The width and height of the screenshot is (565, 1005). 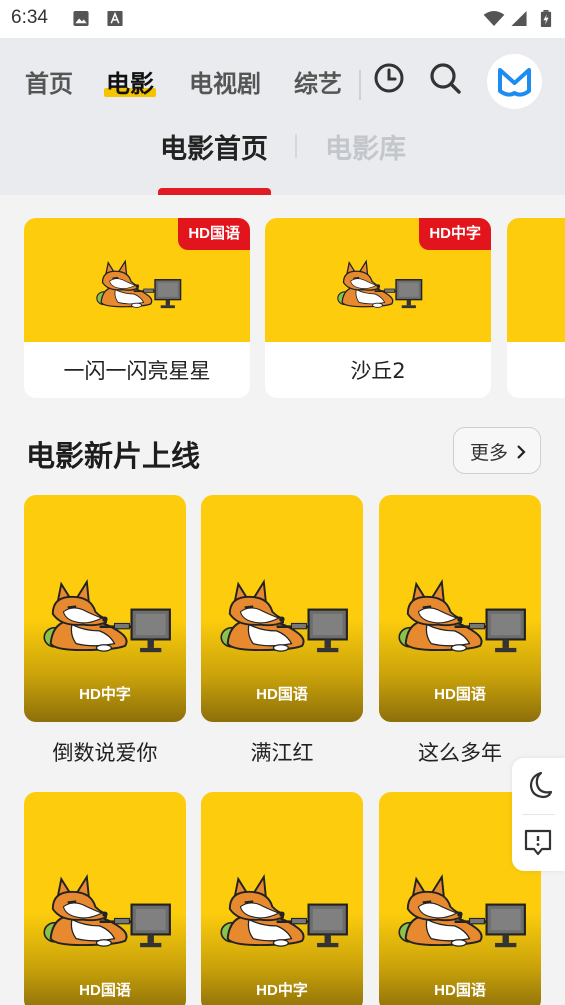 I want to click on nav-tab-variety: 综艺, so click(x=318, y=81).